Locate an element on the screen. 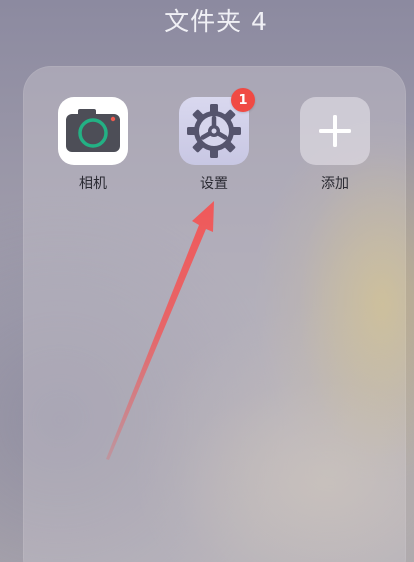 This screenshot has height=562, width=414. plus-icon is located at coordinates (335, 131).